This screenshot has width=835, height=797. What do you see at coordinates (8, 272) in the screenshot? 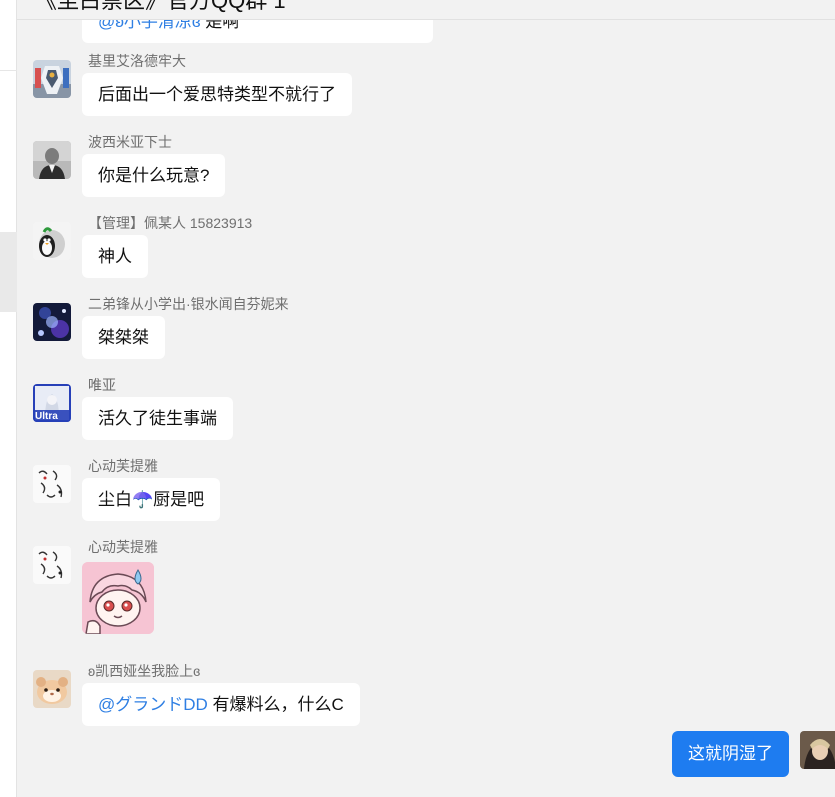
I see `selected-conversation-edge` at bounding box center [8, 272].